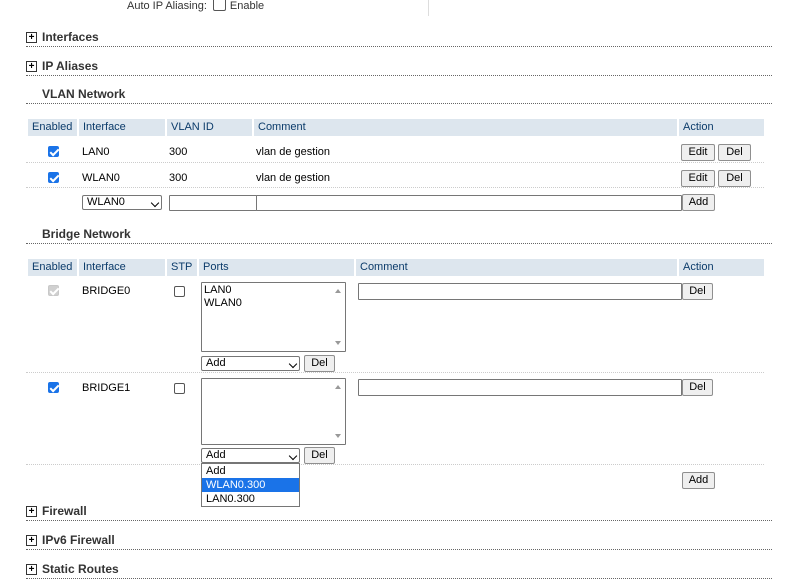 Image resolution: width=805 pixels, height=582 pixels. Describe the element at coordinates (86, 234) in the screenshot. I see `section-title: Bridge Network` at that location.